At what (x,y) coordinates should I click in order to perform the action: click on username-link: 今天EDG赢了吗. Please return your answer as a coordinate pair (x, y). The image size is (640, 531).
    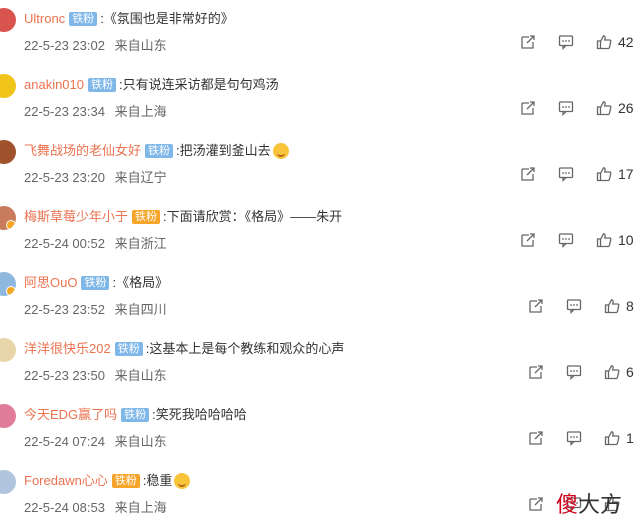
    Looking at the image, I should click on (70, 414).